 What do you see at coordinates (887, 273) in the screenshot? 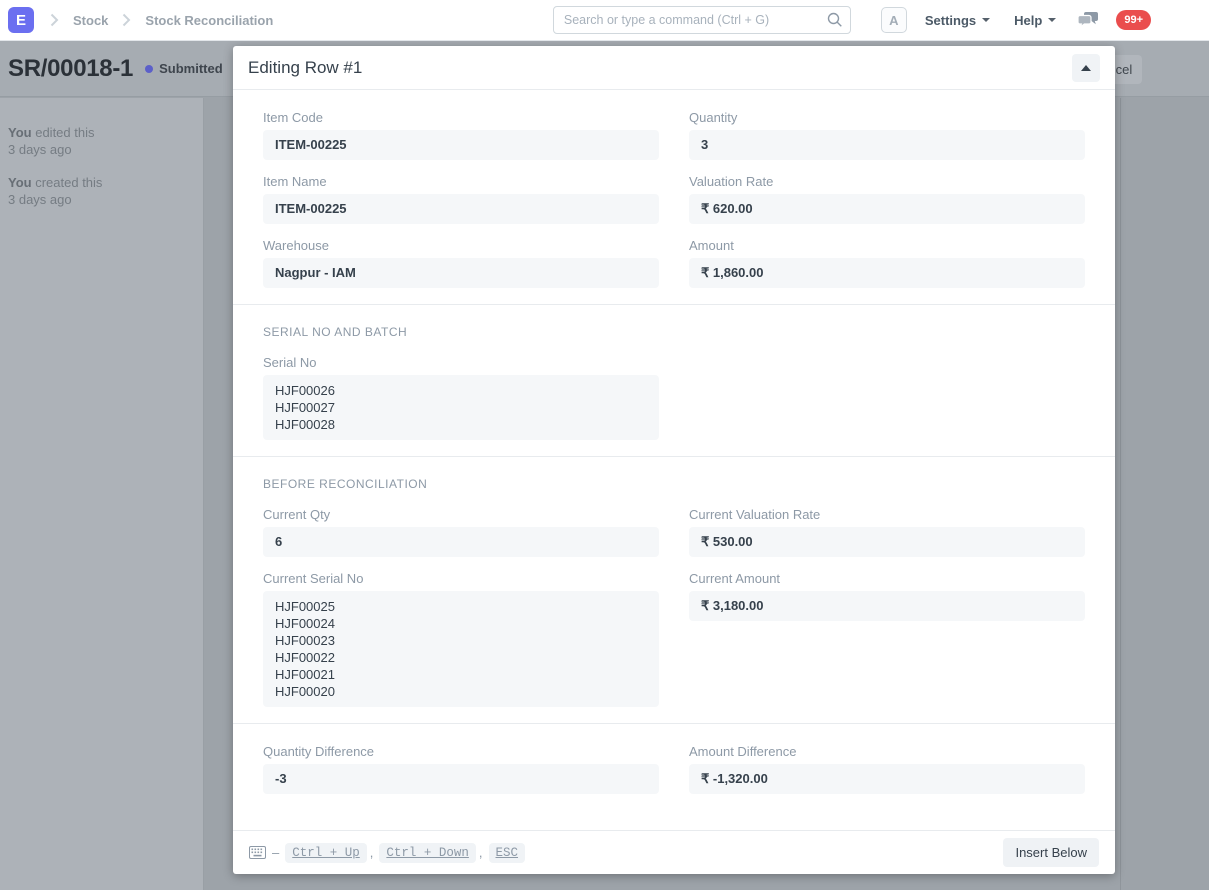
I see `amount-input: ₹ 1,860.00` at bounding box center [887, 273].